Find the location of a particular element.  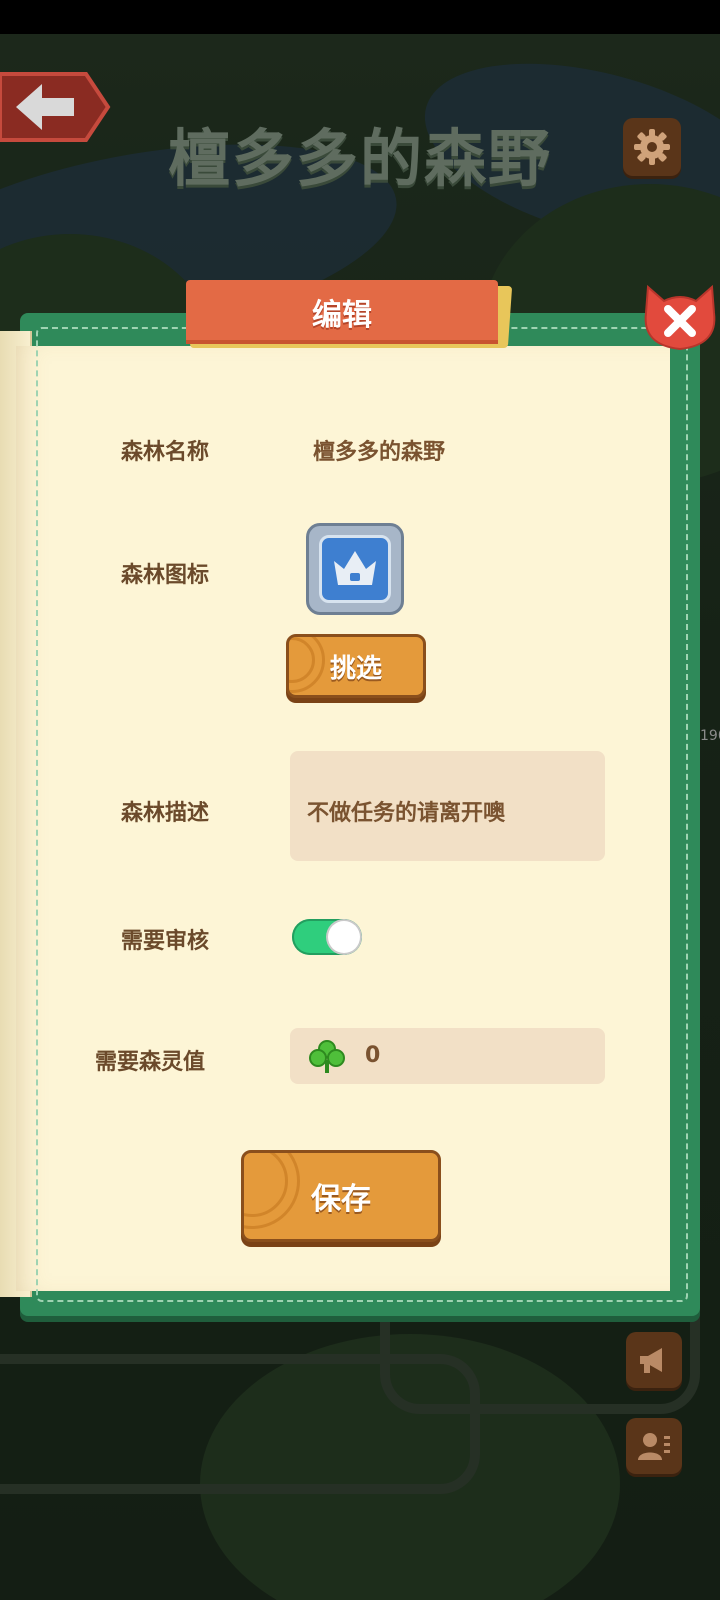

contacts-icon is located at coordinates (654, 1446).